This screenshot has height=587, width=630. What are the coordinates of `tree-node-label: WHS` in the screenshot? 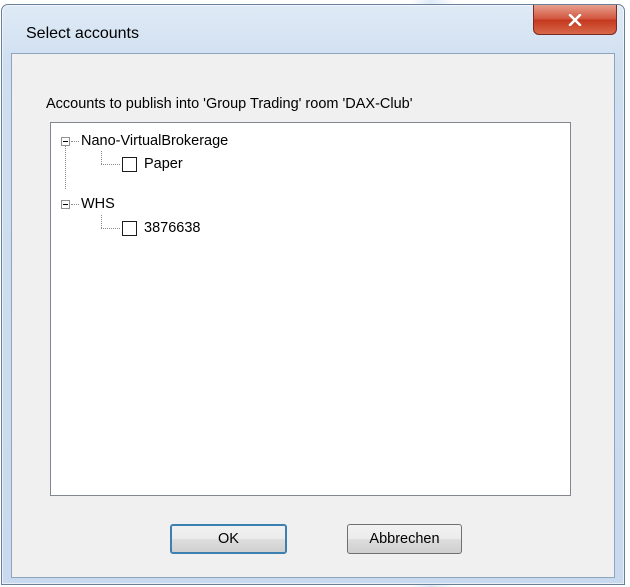 It's located at (98, 204).